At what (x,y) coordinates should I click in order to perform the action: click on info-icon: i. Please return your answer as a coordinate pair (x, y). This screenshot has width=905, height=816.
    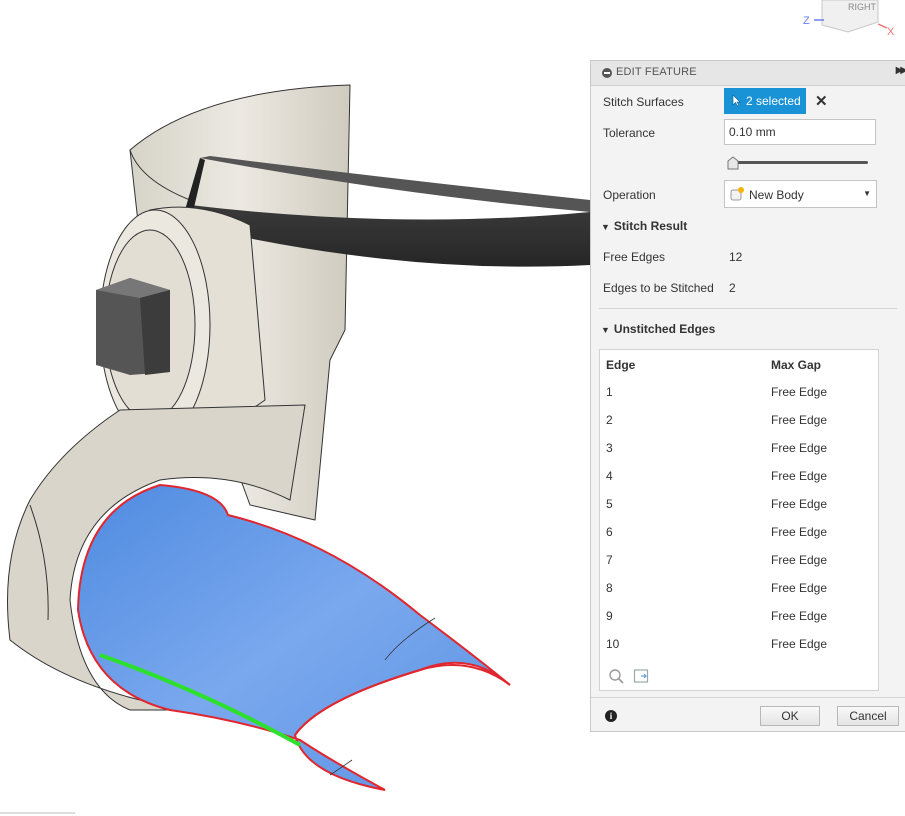
    Looking at the image, I should click on (611, 716).